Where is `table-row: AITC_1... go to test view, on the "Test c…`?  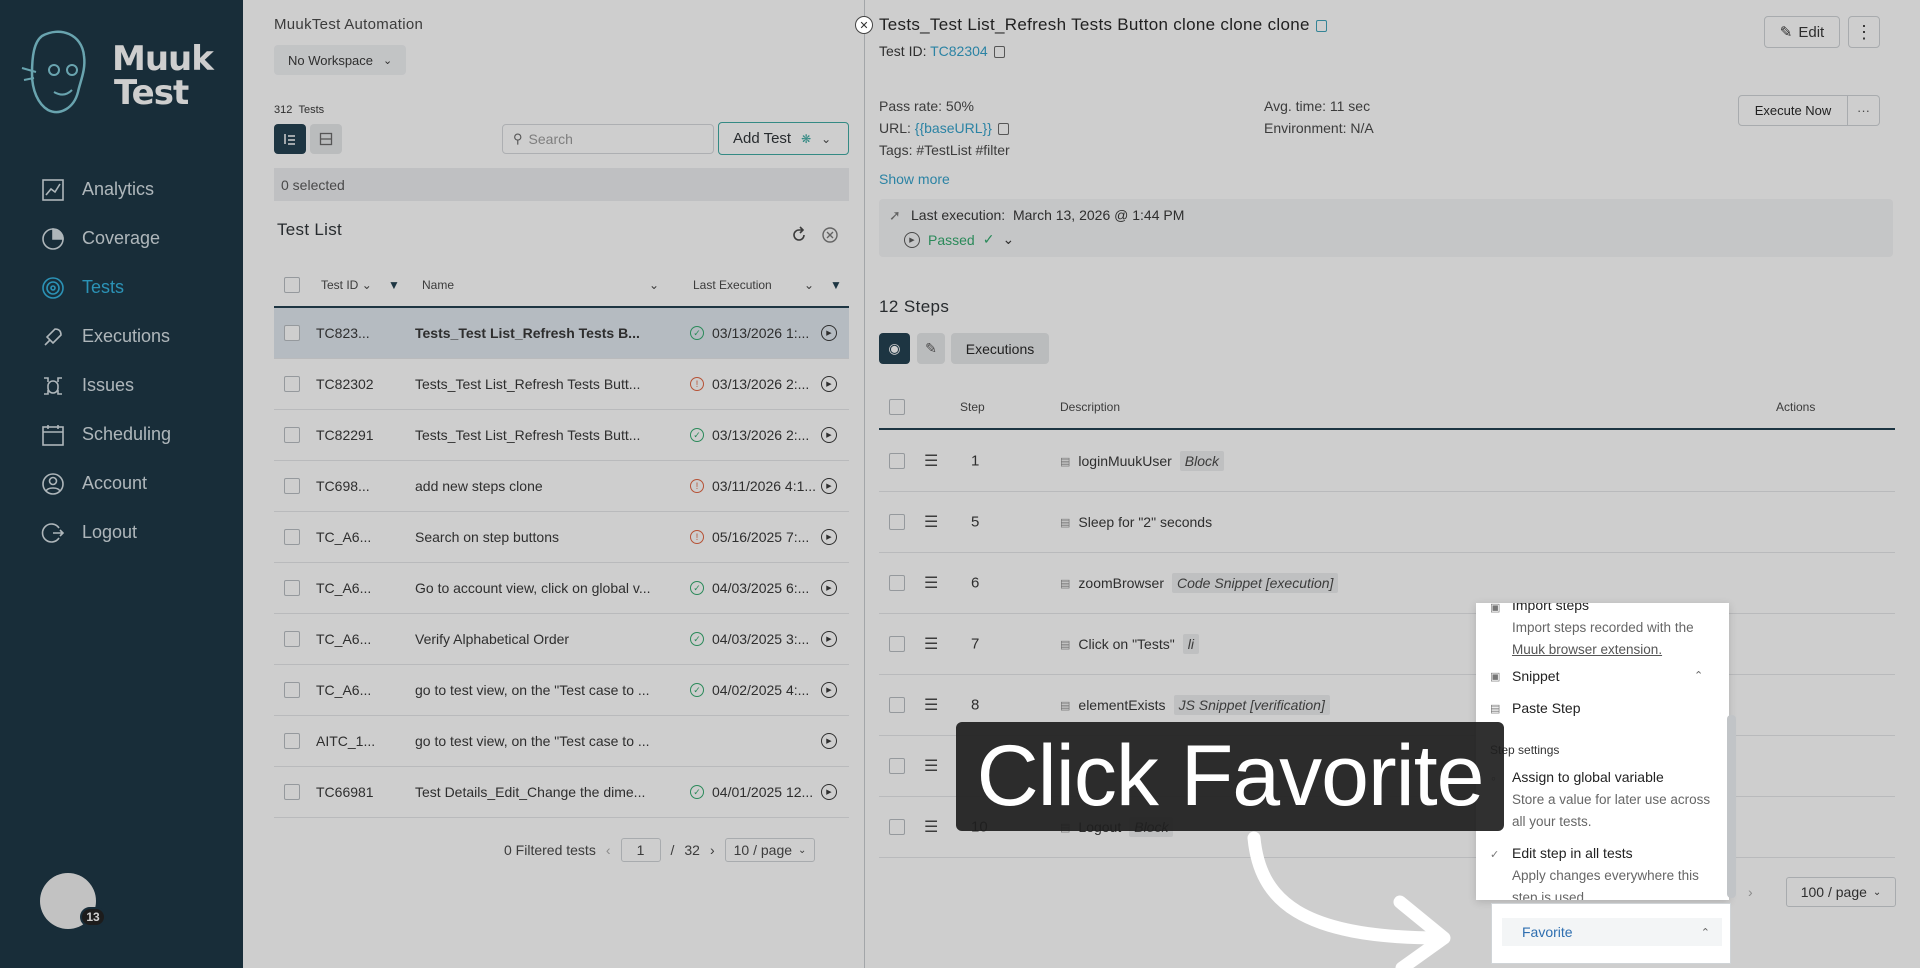 table-row: AITC_1... go to test view, on the "Test c… is located at coordinates (561, 741).